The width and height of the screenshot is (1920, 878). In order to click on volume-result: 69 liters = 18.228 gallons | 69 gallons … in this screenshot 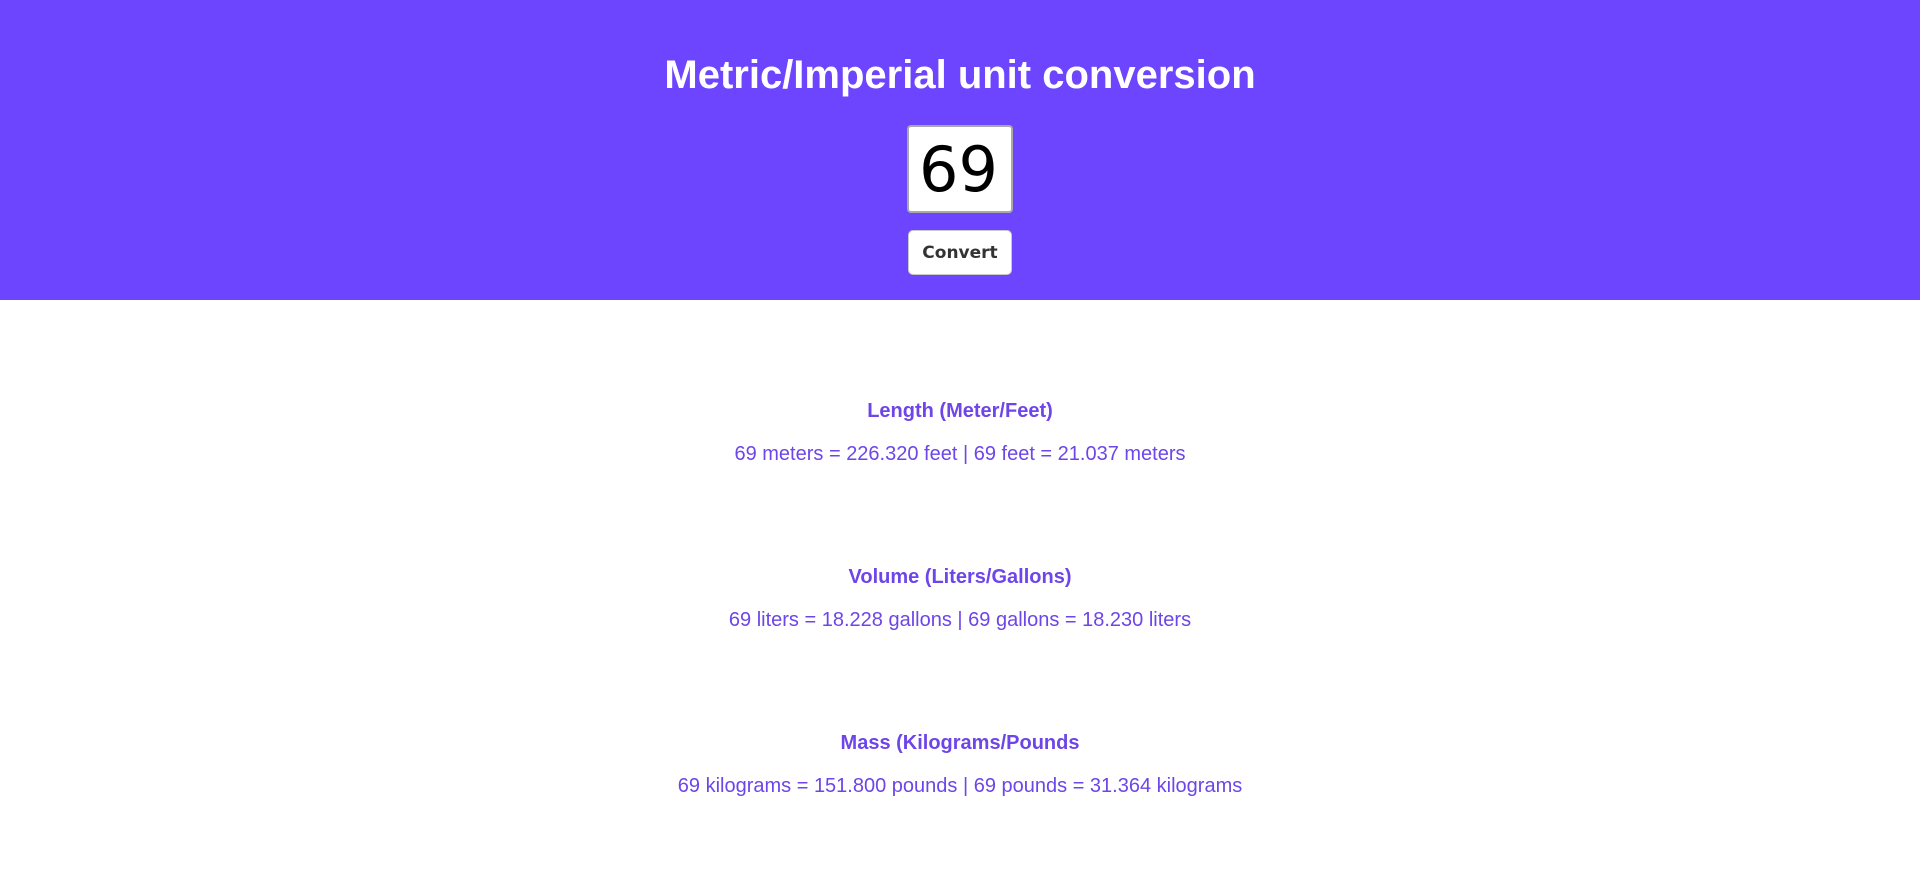, I will do `click(960, 620)`.